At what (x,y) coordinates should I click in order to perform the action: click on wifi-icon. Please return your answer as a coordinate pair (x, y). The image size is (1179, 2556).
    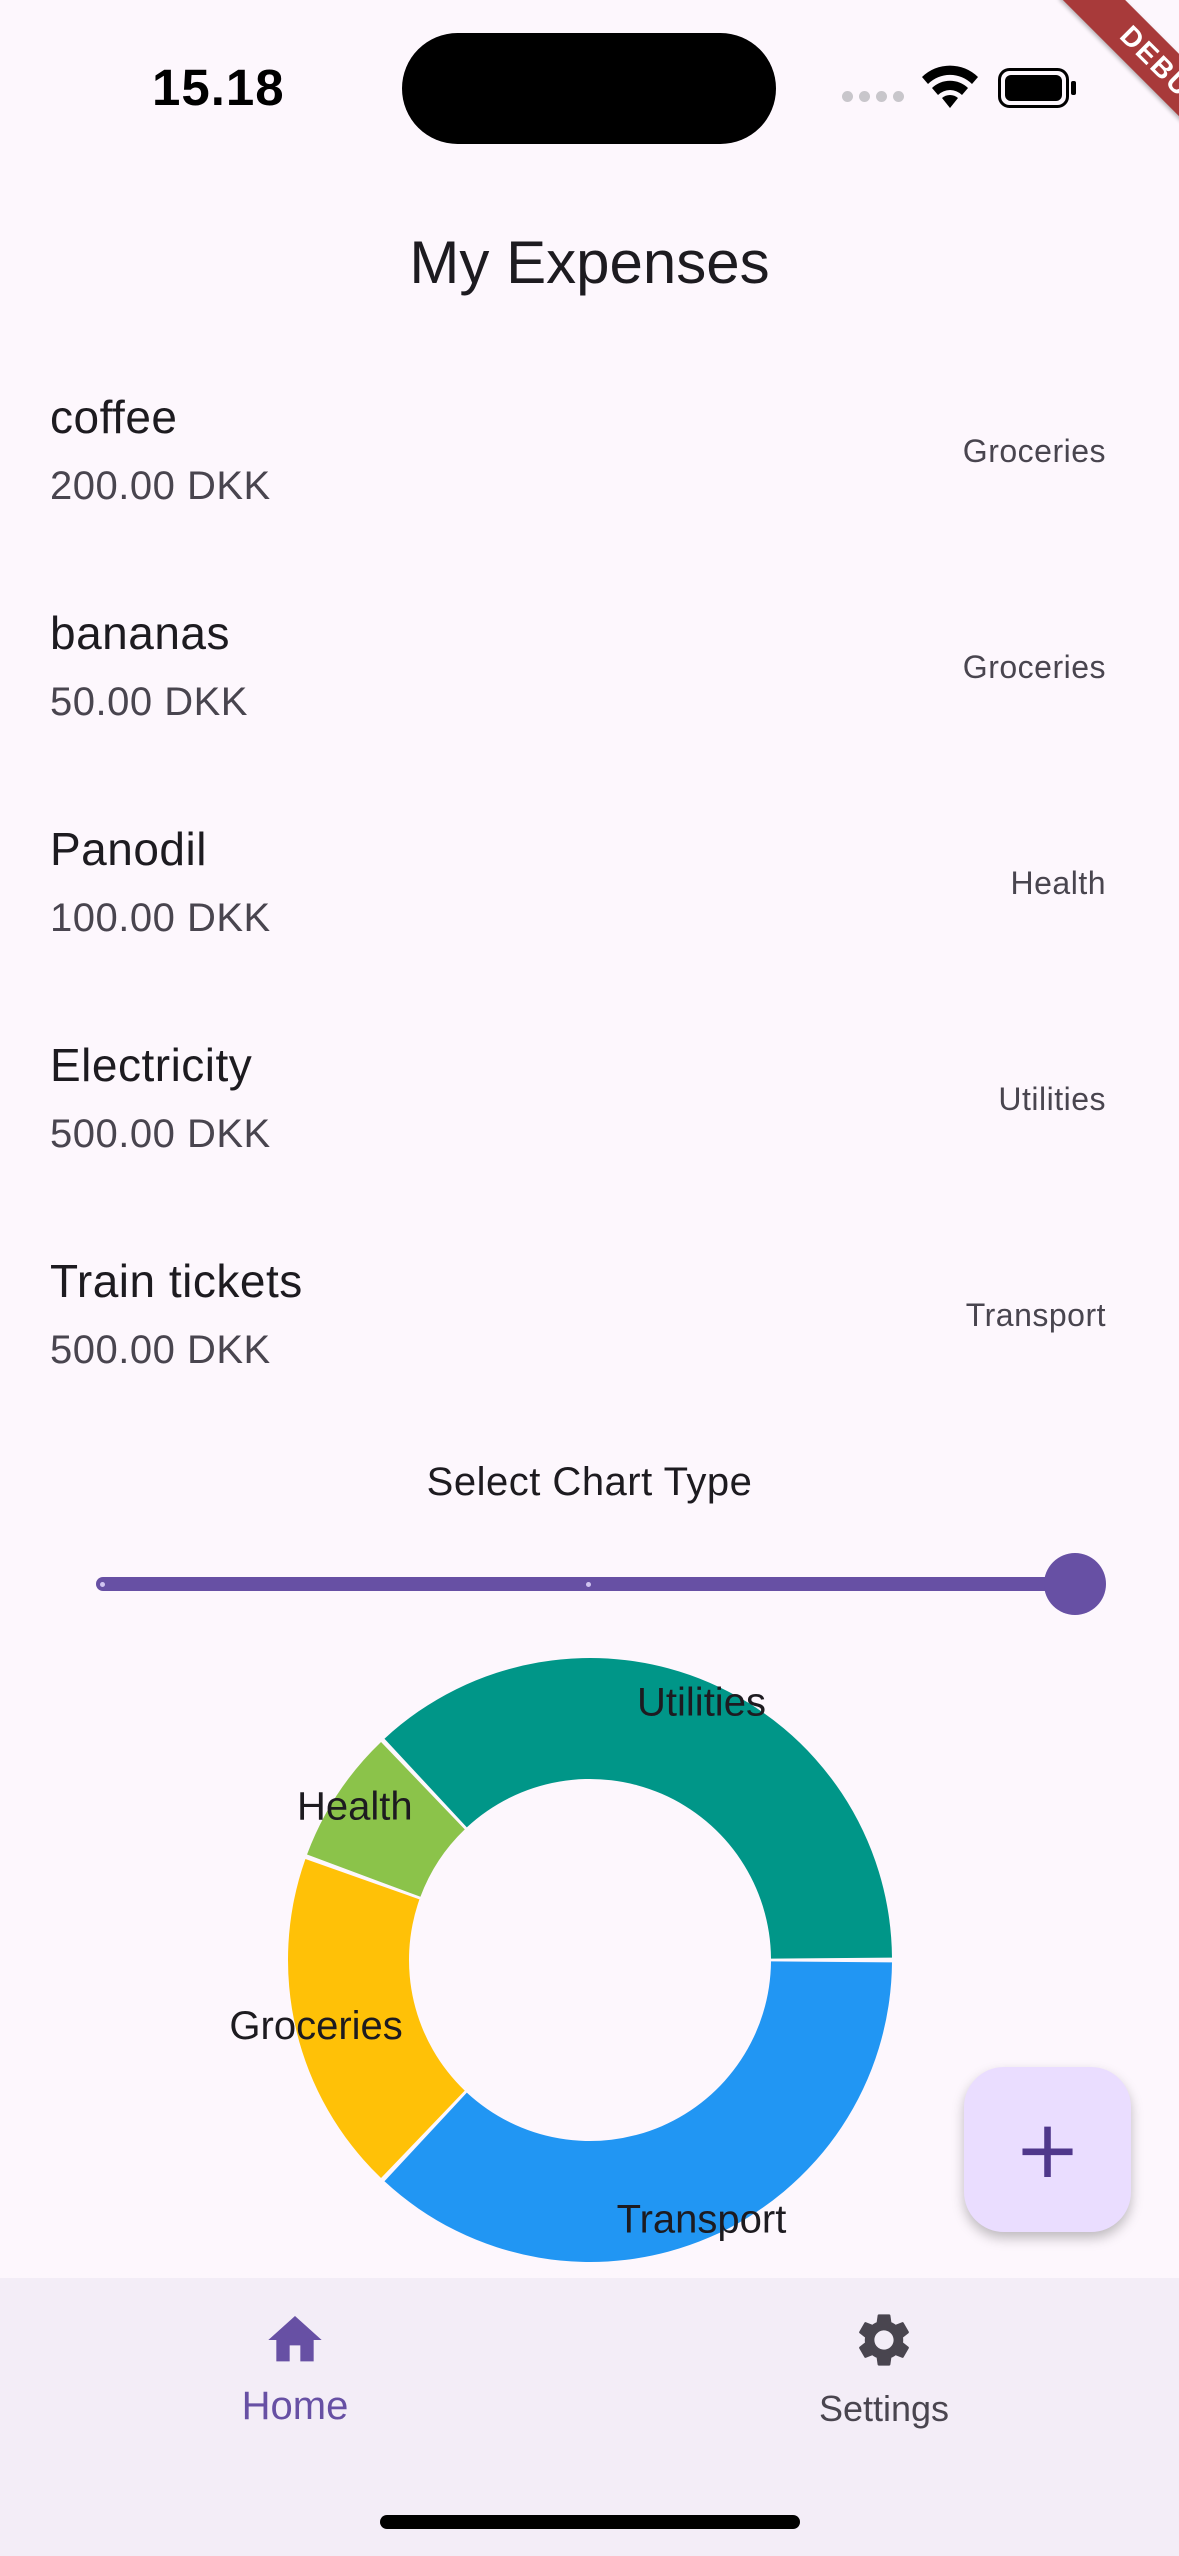
    Looking at the image, I should click on (950, 86).